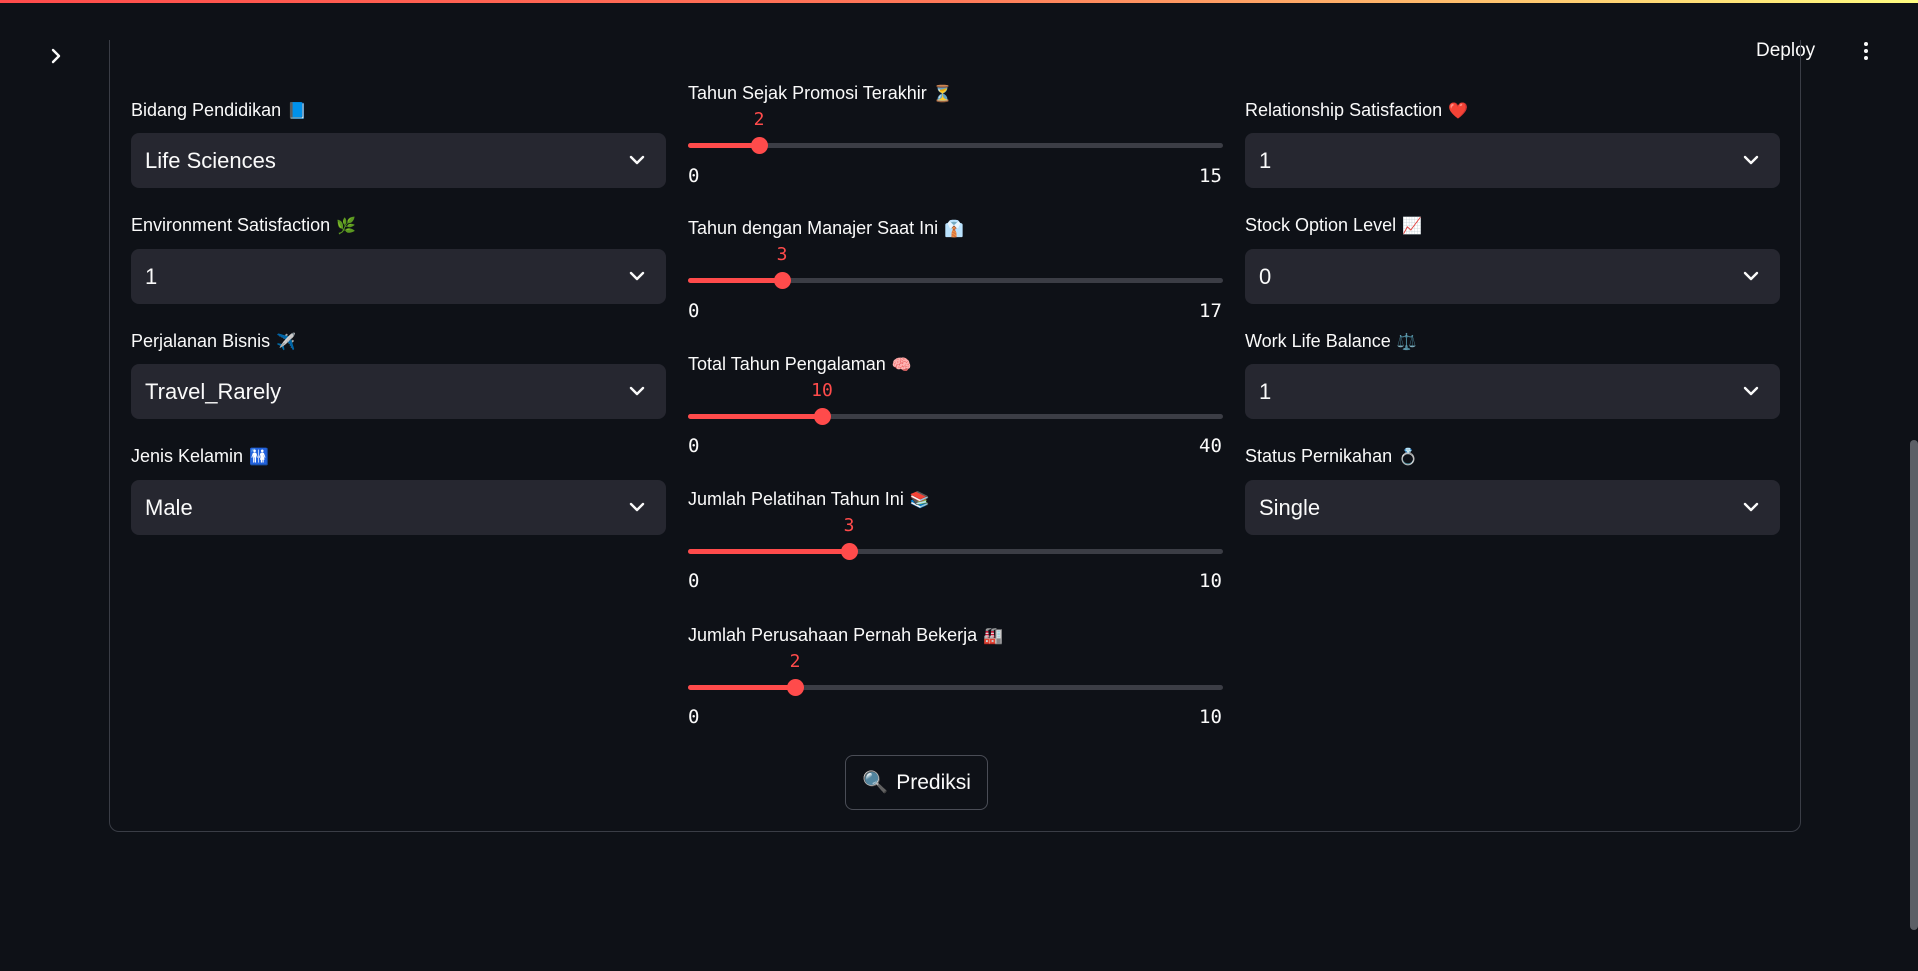 Image resolution: width=1918 pixels, height=971 pixels. I want to click on select-relationship-satisfaction: 1, so click(1512, 160).